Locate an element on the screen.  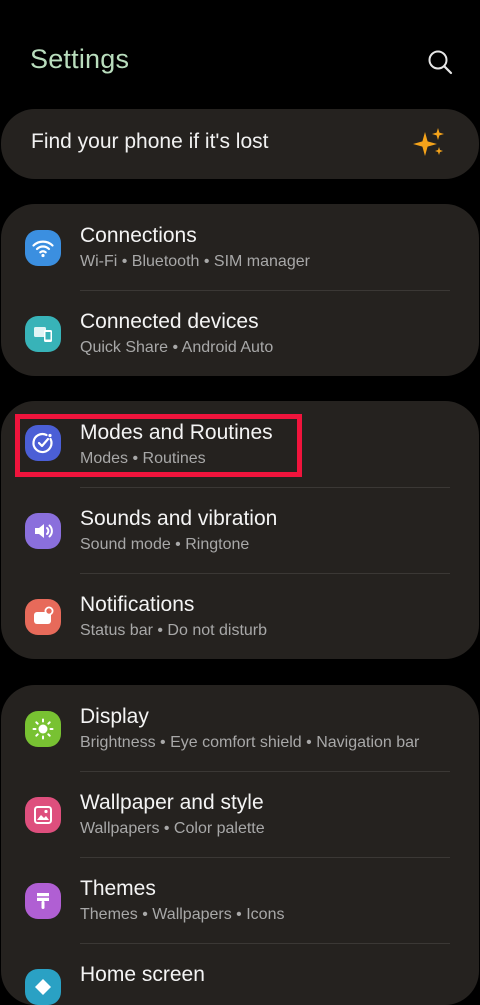
item-subtitle: Themes • Wallpapers • Icons is located at coordinates (182, 914).